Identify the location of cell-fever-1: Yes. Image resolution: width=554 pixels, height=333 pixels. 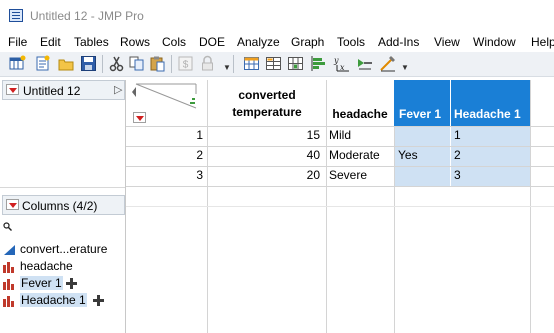
(423, 155).